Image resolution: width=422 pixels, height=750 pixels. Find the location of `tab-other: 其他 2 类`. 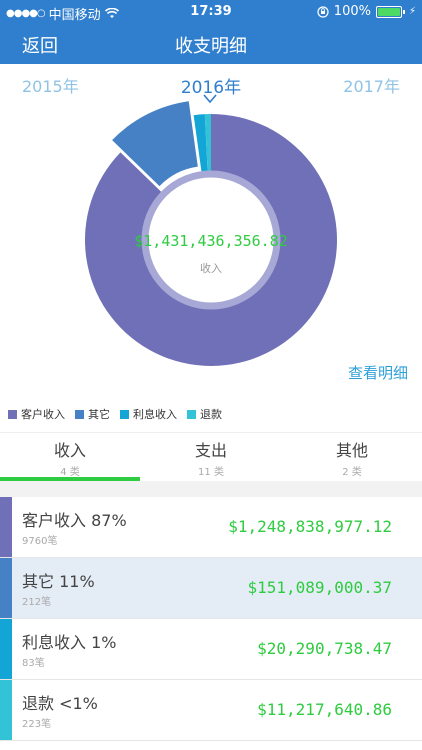

tab-other: 其他 2 类 is located at coordinates (352, 458).